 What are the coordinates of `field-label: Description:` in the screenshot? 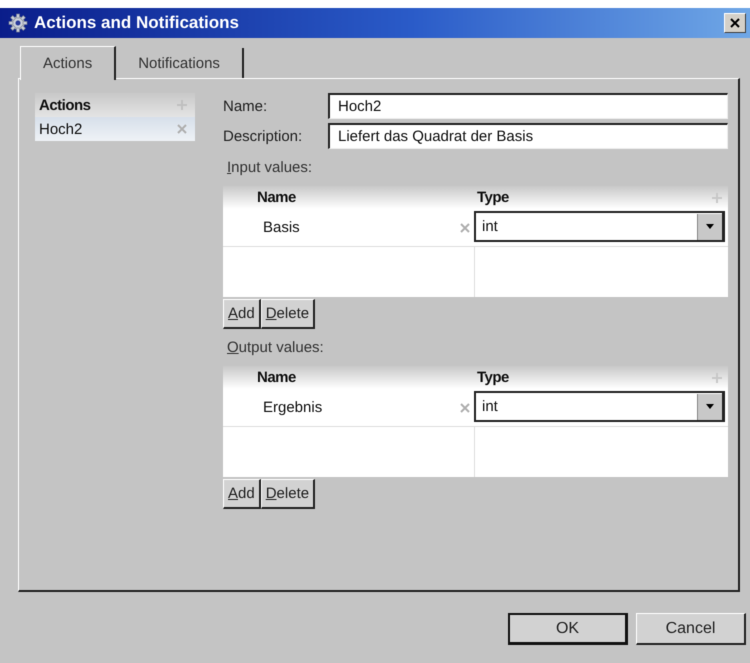 It's located at (263, 136).